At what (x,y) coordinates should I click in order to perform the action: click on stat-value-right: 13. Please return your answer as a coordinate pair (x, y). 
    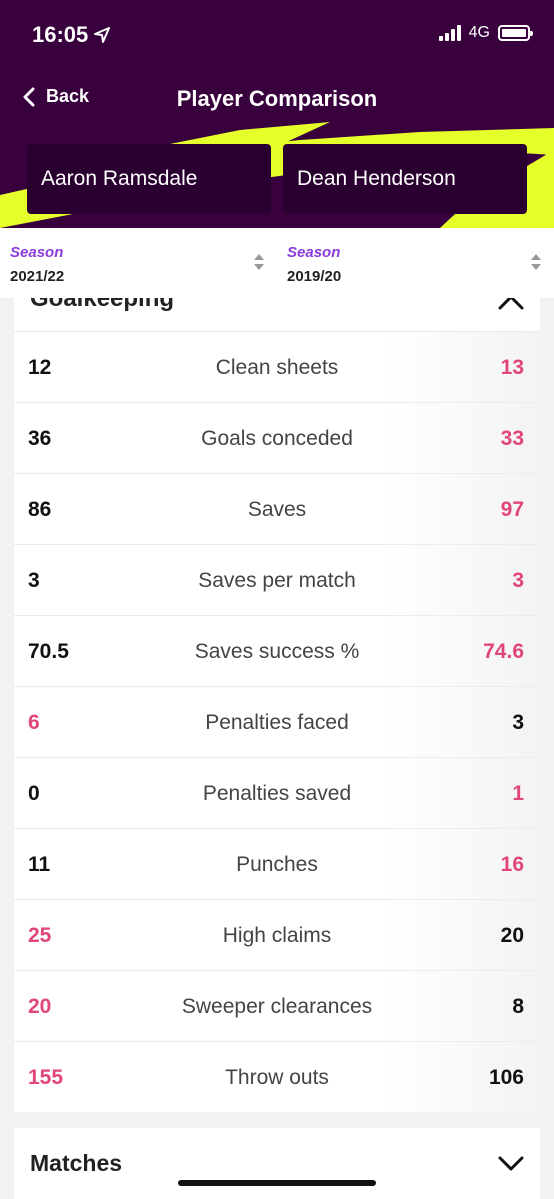
    Looking at the image, I should click on (512, 367).